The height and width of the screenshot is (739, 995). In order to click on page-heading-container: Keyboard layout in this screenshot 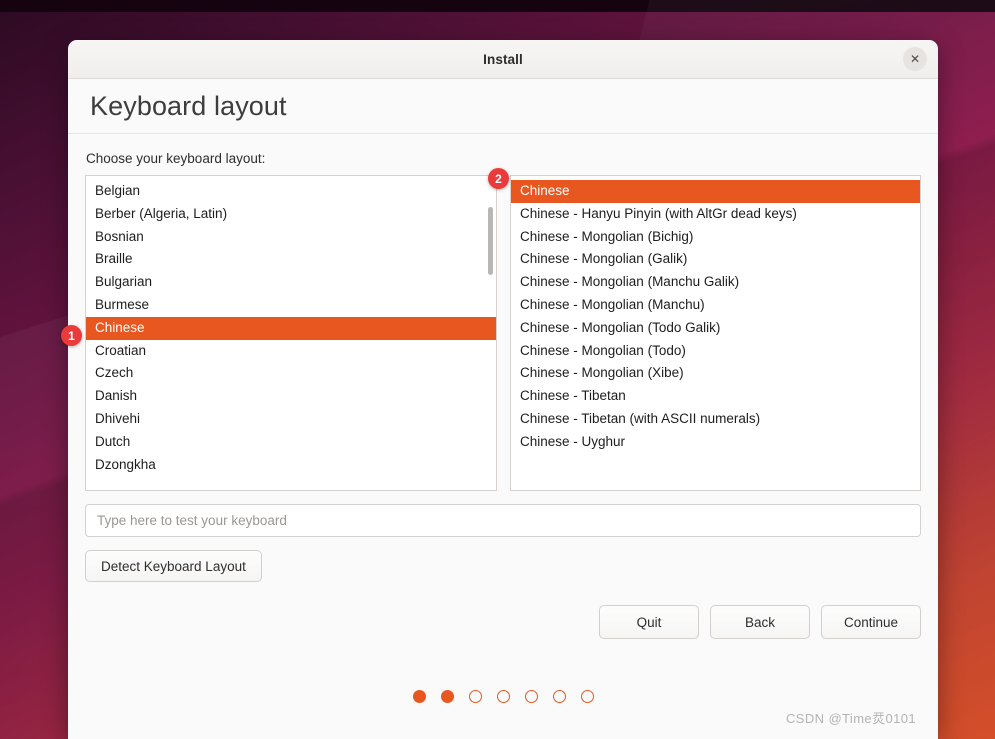, I will do `click(503, 106)`.